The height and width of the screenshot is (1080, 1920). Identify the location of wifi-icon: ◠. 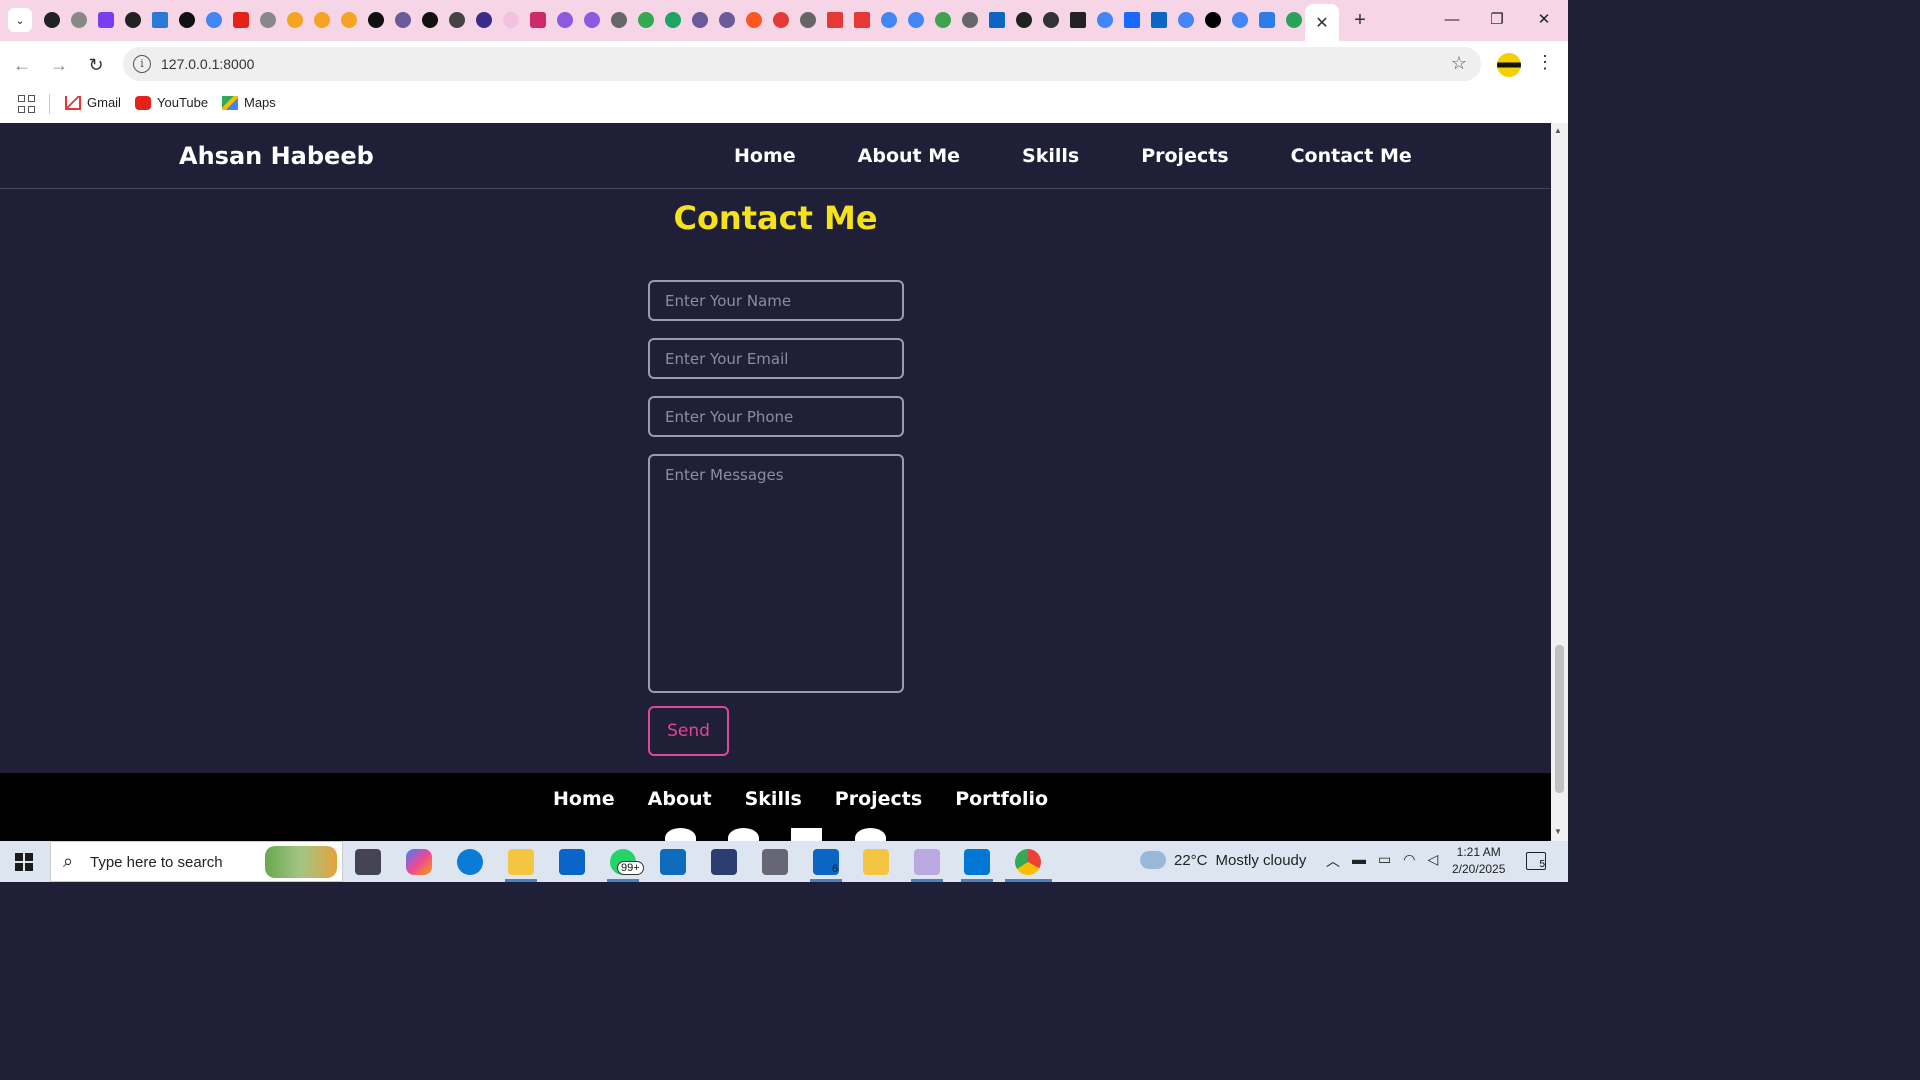
(1409, 861).